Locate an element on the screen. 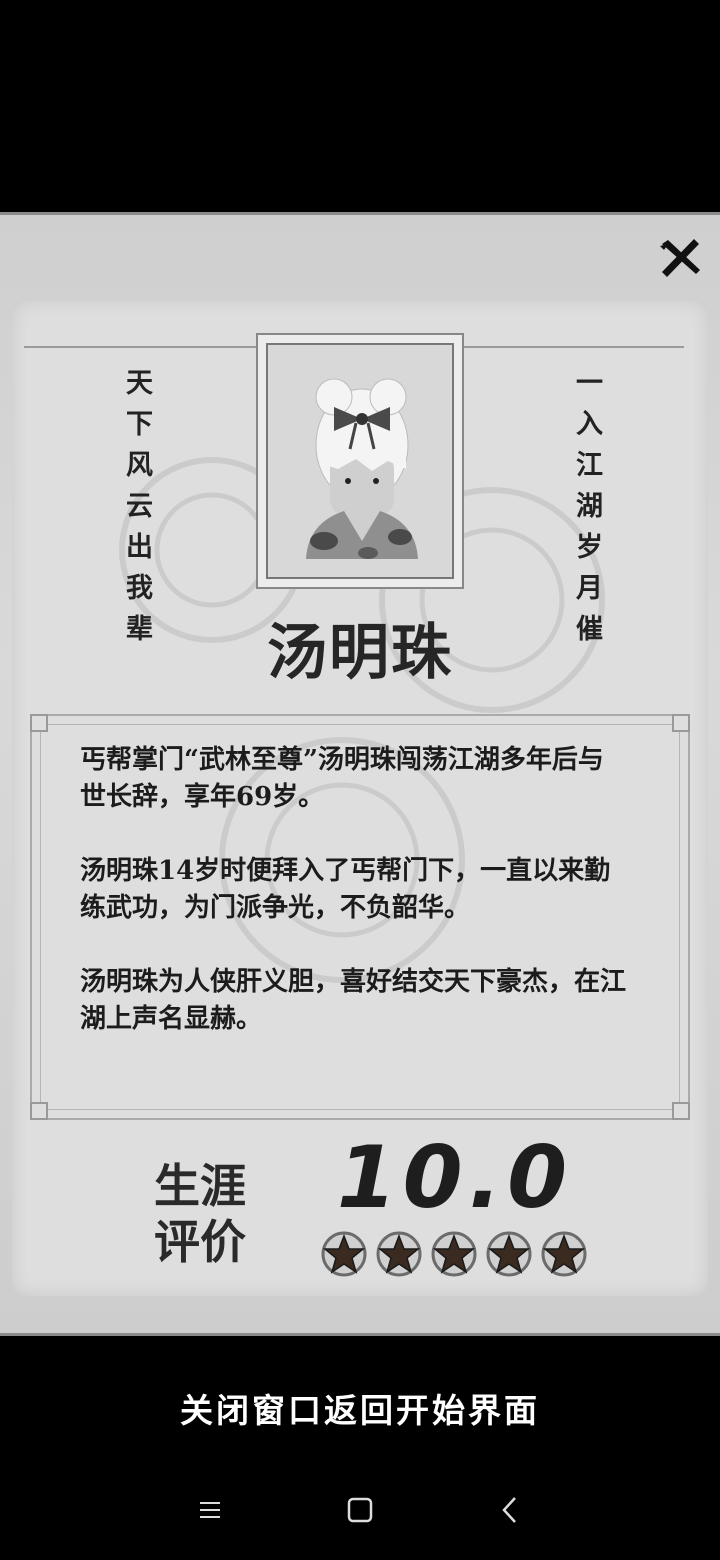 This screenshot has width=720, height=1560. back-chevron-icon is located at coordinates (509, 1510).